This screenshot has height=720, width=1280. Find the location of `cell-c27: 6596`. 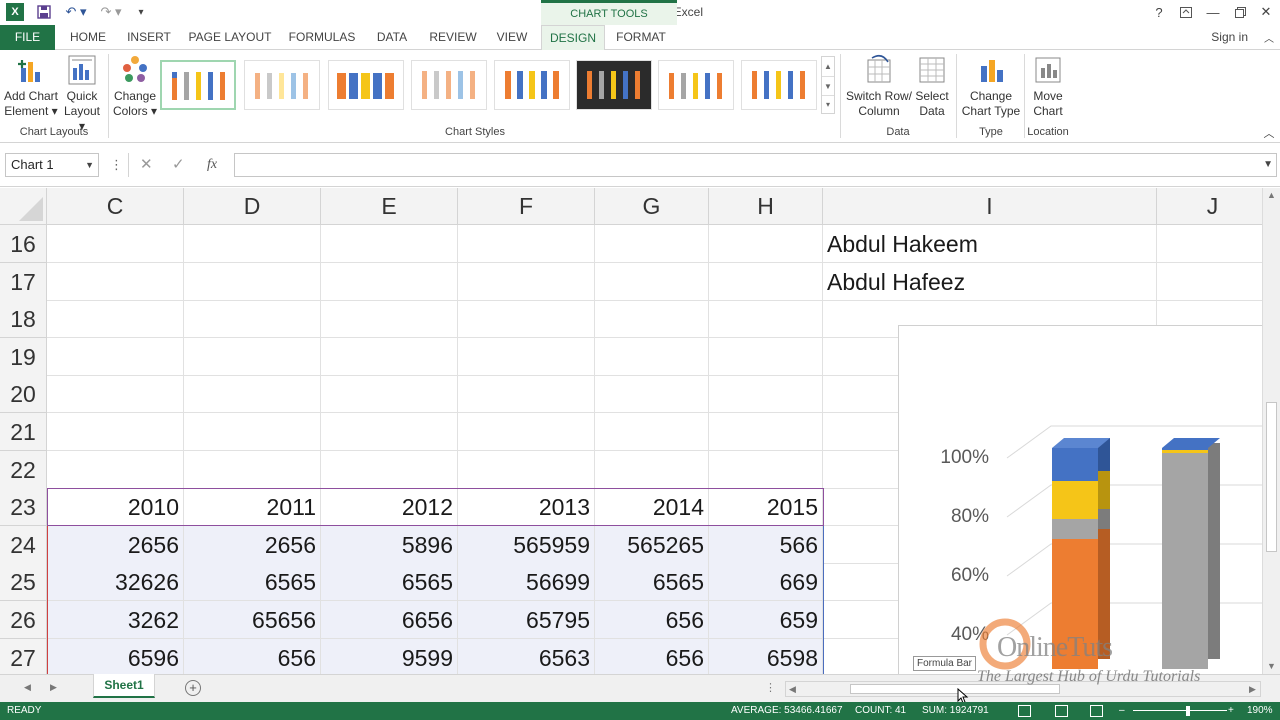

cell-c27: 6596 is located at coordinates (115, 656).